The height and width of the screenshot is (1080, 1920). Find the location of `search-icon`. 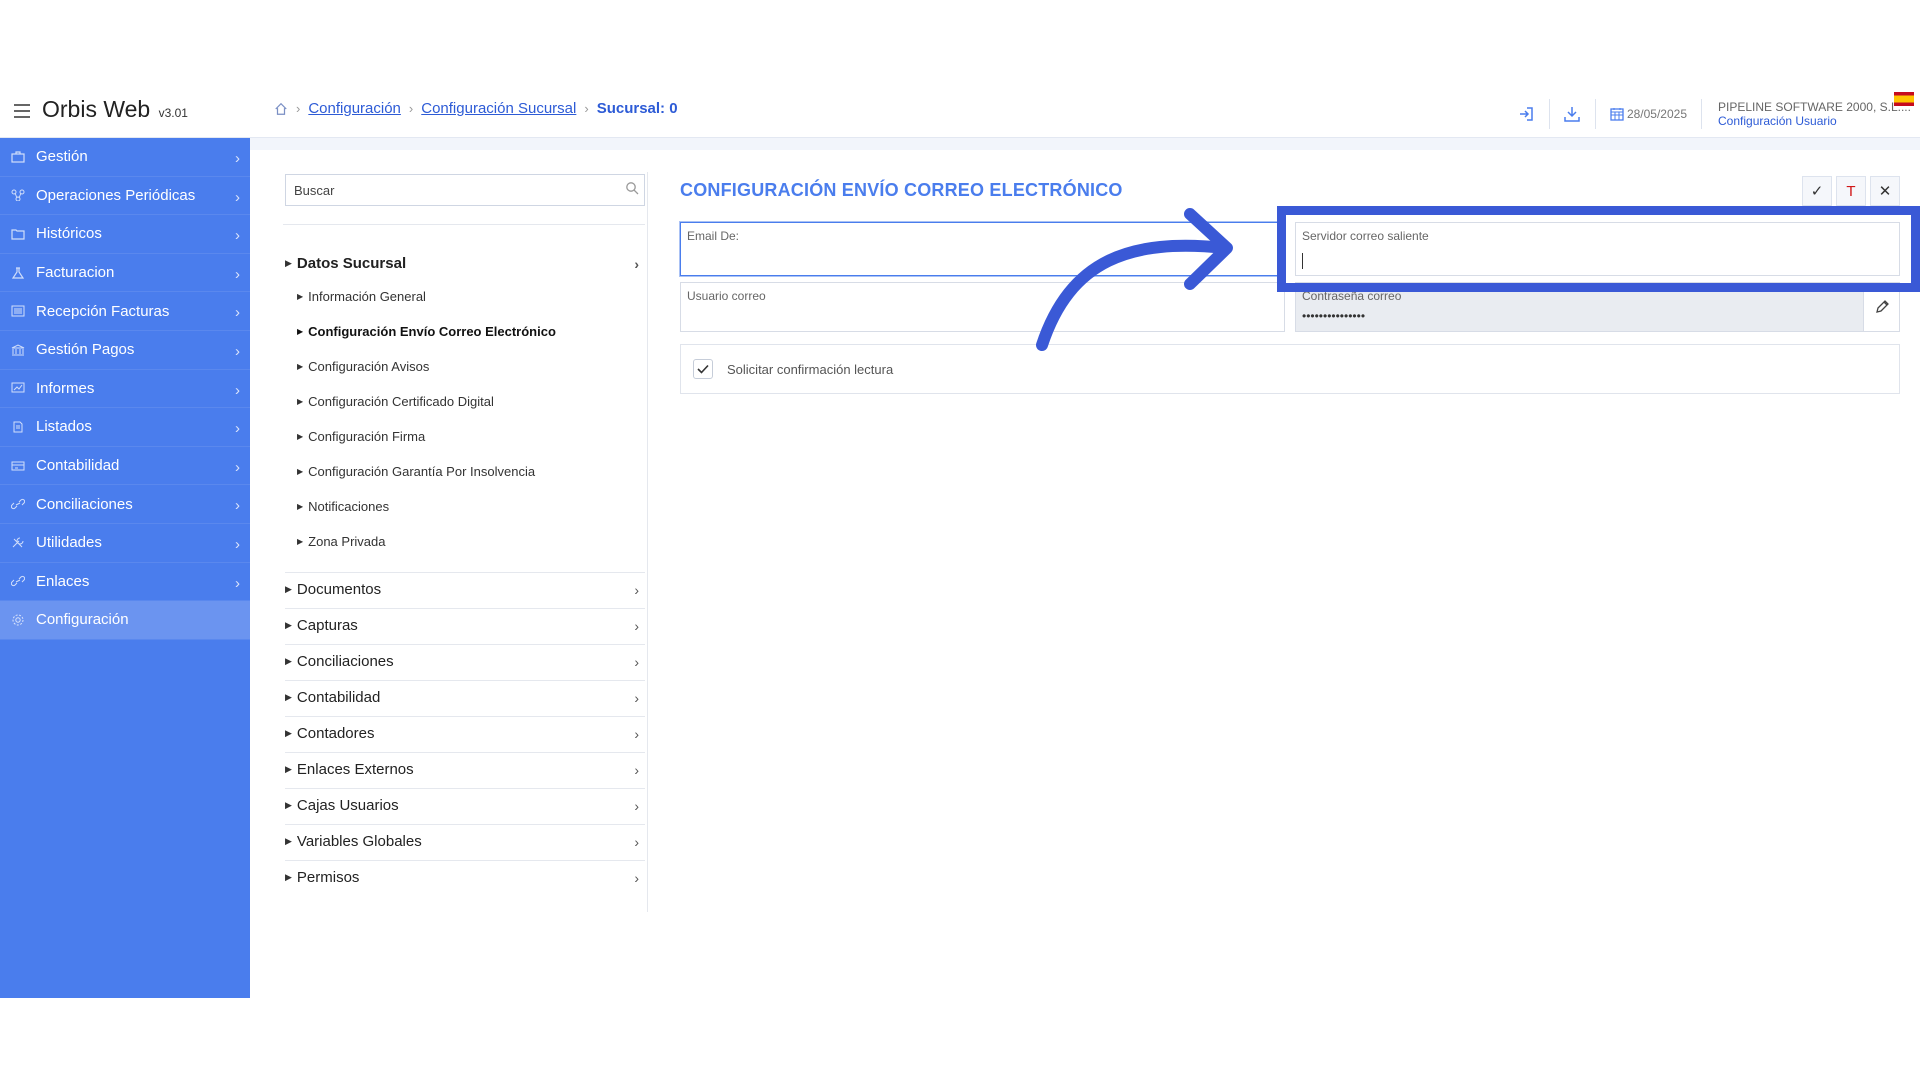

search-icon is located at coordinates (632, 188).